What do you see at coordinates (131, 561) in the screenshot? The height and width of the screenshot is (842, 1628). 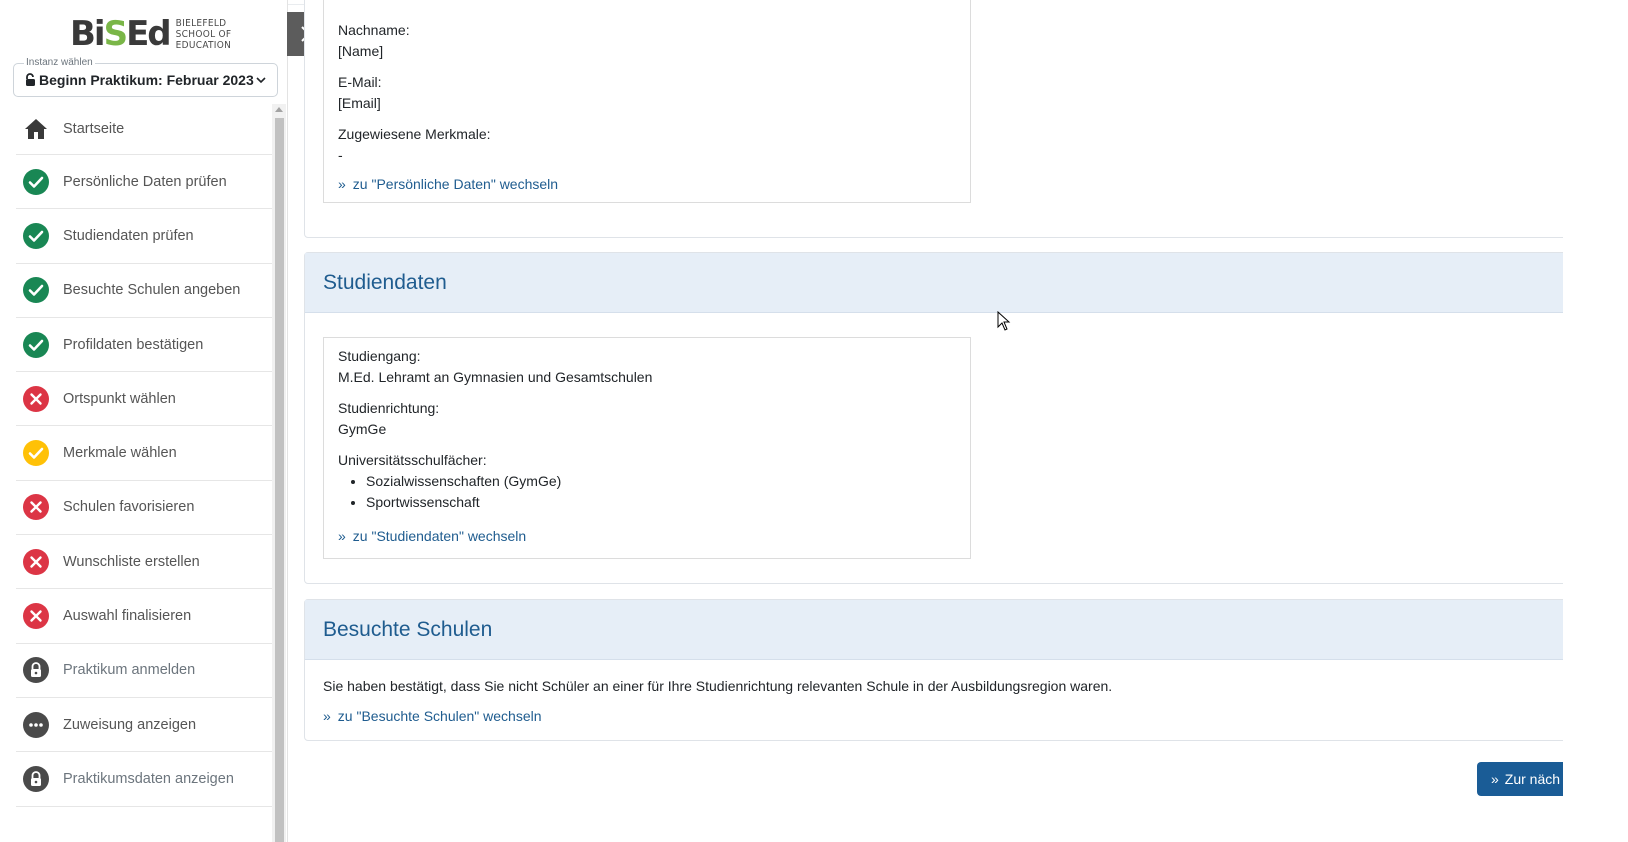 I see `sidebar-item-label: Wunschliste erstellen` at bounding box center [131, 561].